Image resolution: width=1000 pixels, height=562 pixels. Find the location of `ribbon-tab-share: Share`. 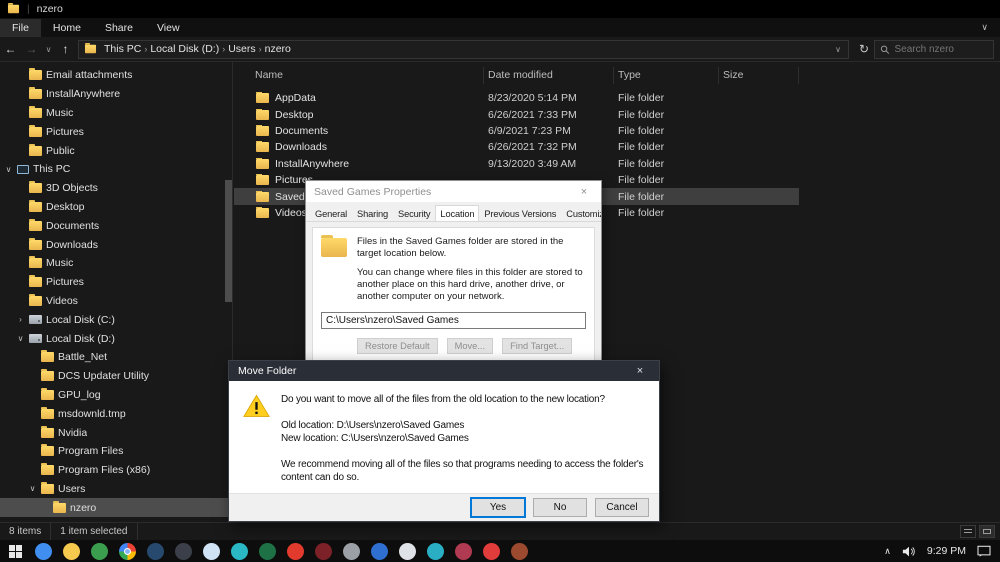

ribbon-tab-share: Share is located at coordinates (119, 28).